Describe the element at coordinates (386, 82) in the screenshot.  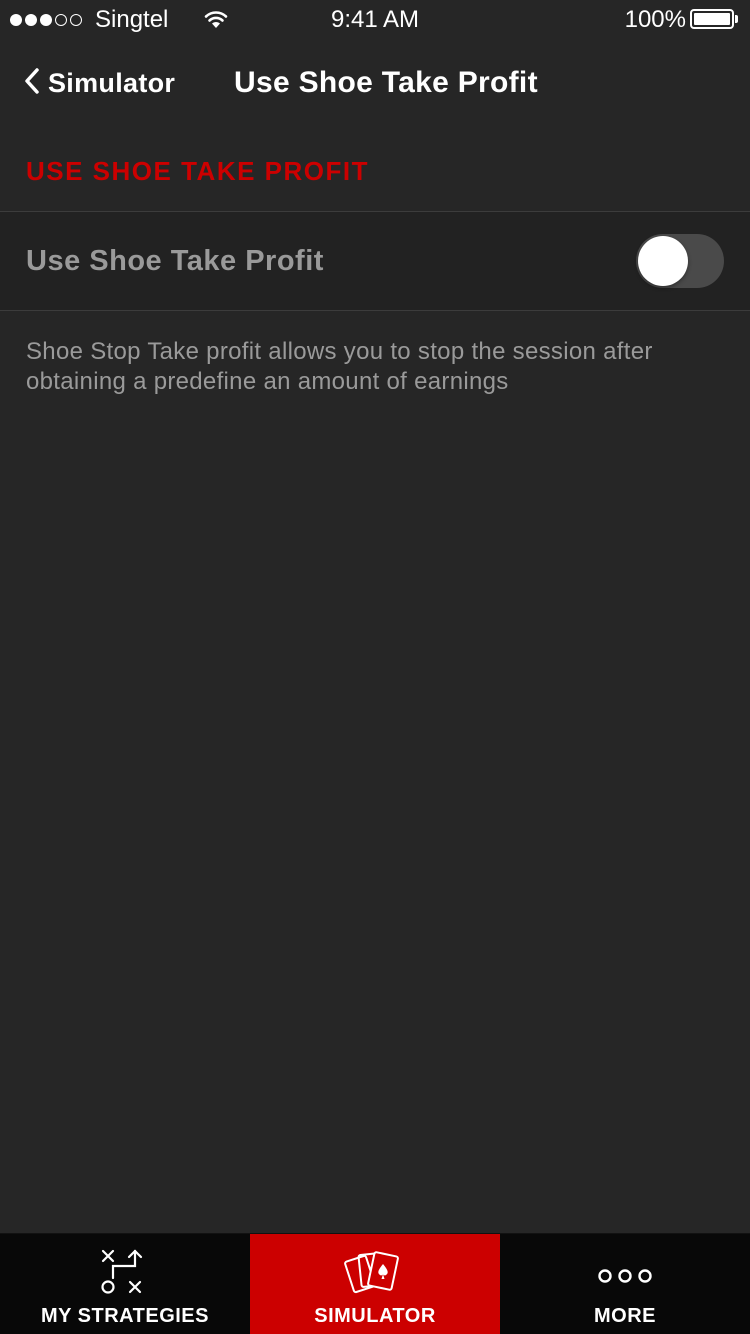
I see `page-title: Use Shoe Take Profit` at that location.